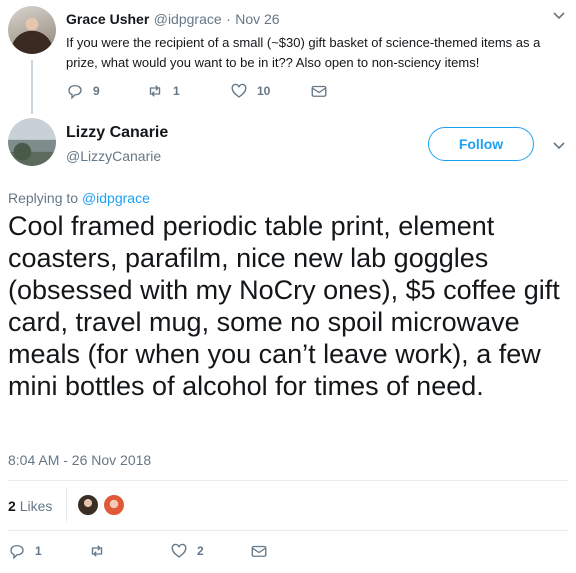  Describe the element at coordinates (264, 91) in the screenshot. I see `parent-like-count: 10` at that location.